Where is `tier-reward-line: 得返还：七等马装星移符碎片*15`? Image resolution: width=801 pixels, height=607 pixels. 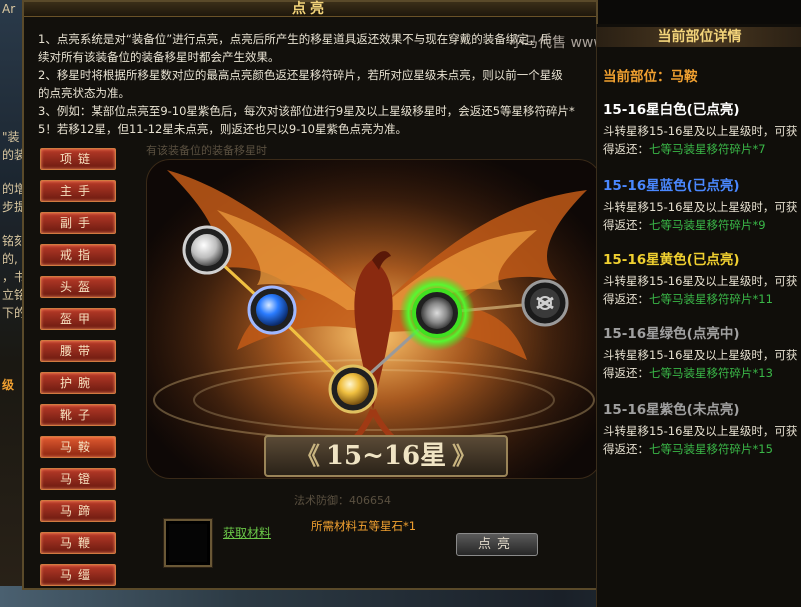 tier-reward-line: 得返还：七等马装星移符碎片*15 is located at coordinates (702, 449).